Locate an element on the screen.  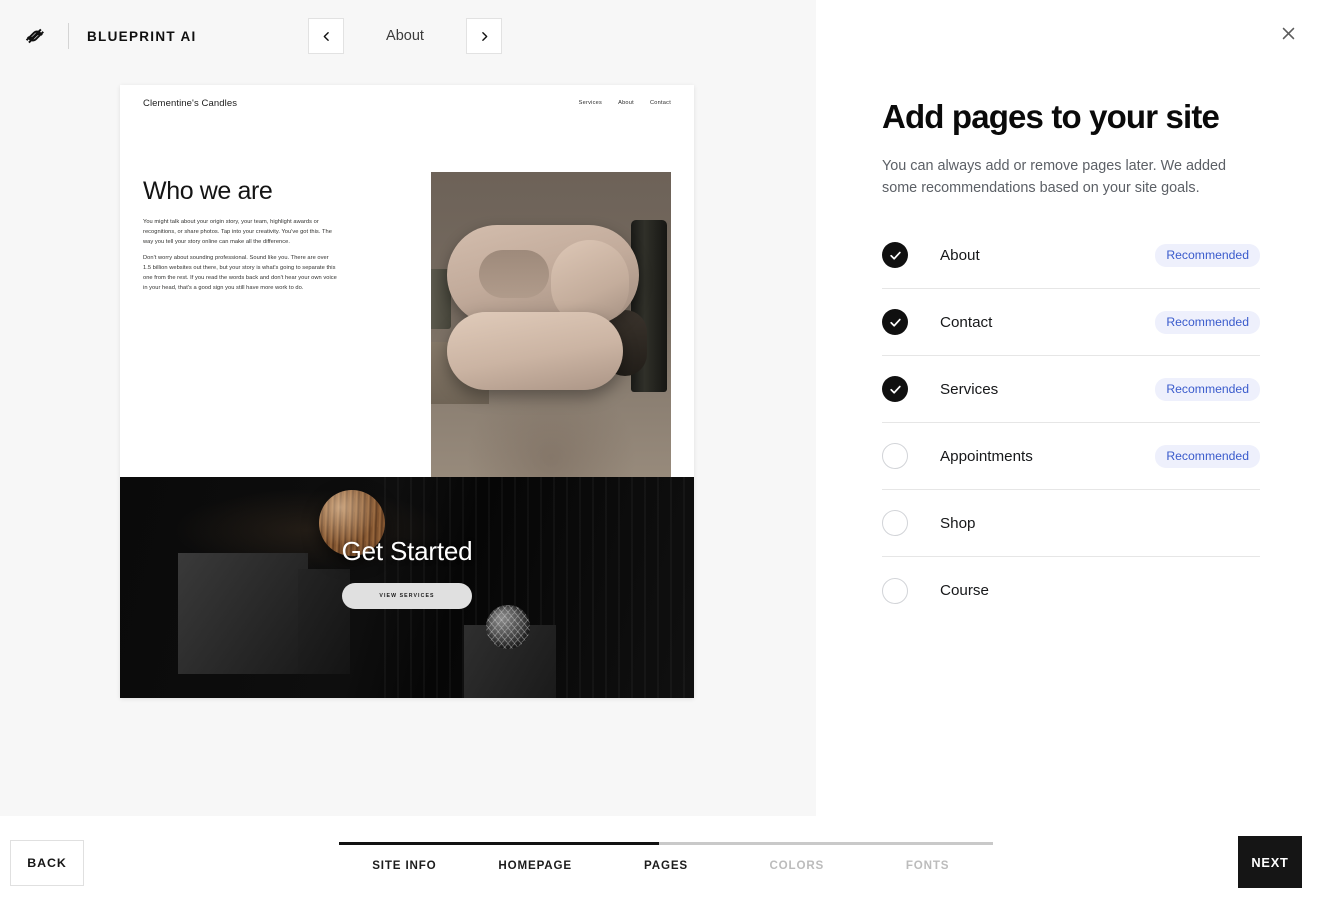
hero-content: Get Started VIEW SERVICES is located at coordinates (407, 572).